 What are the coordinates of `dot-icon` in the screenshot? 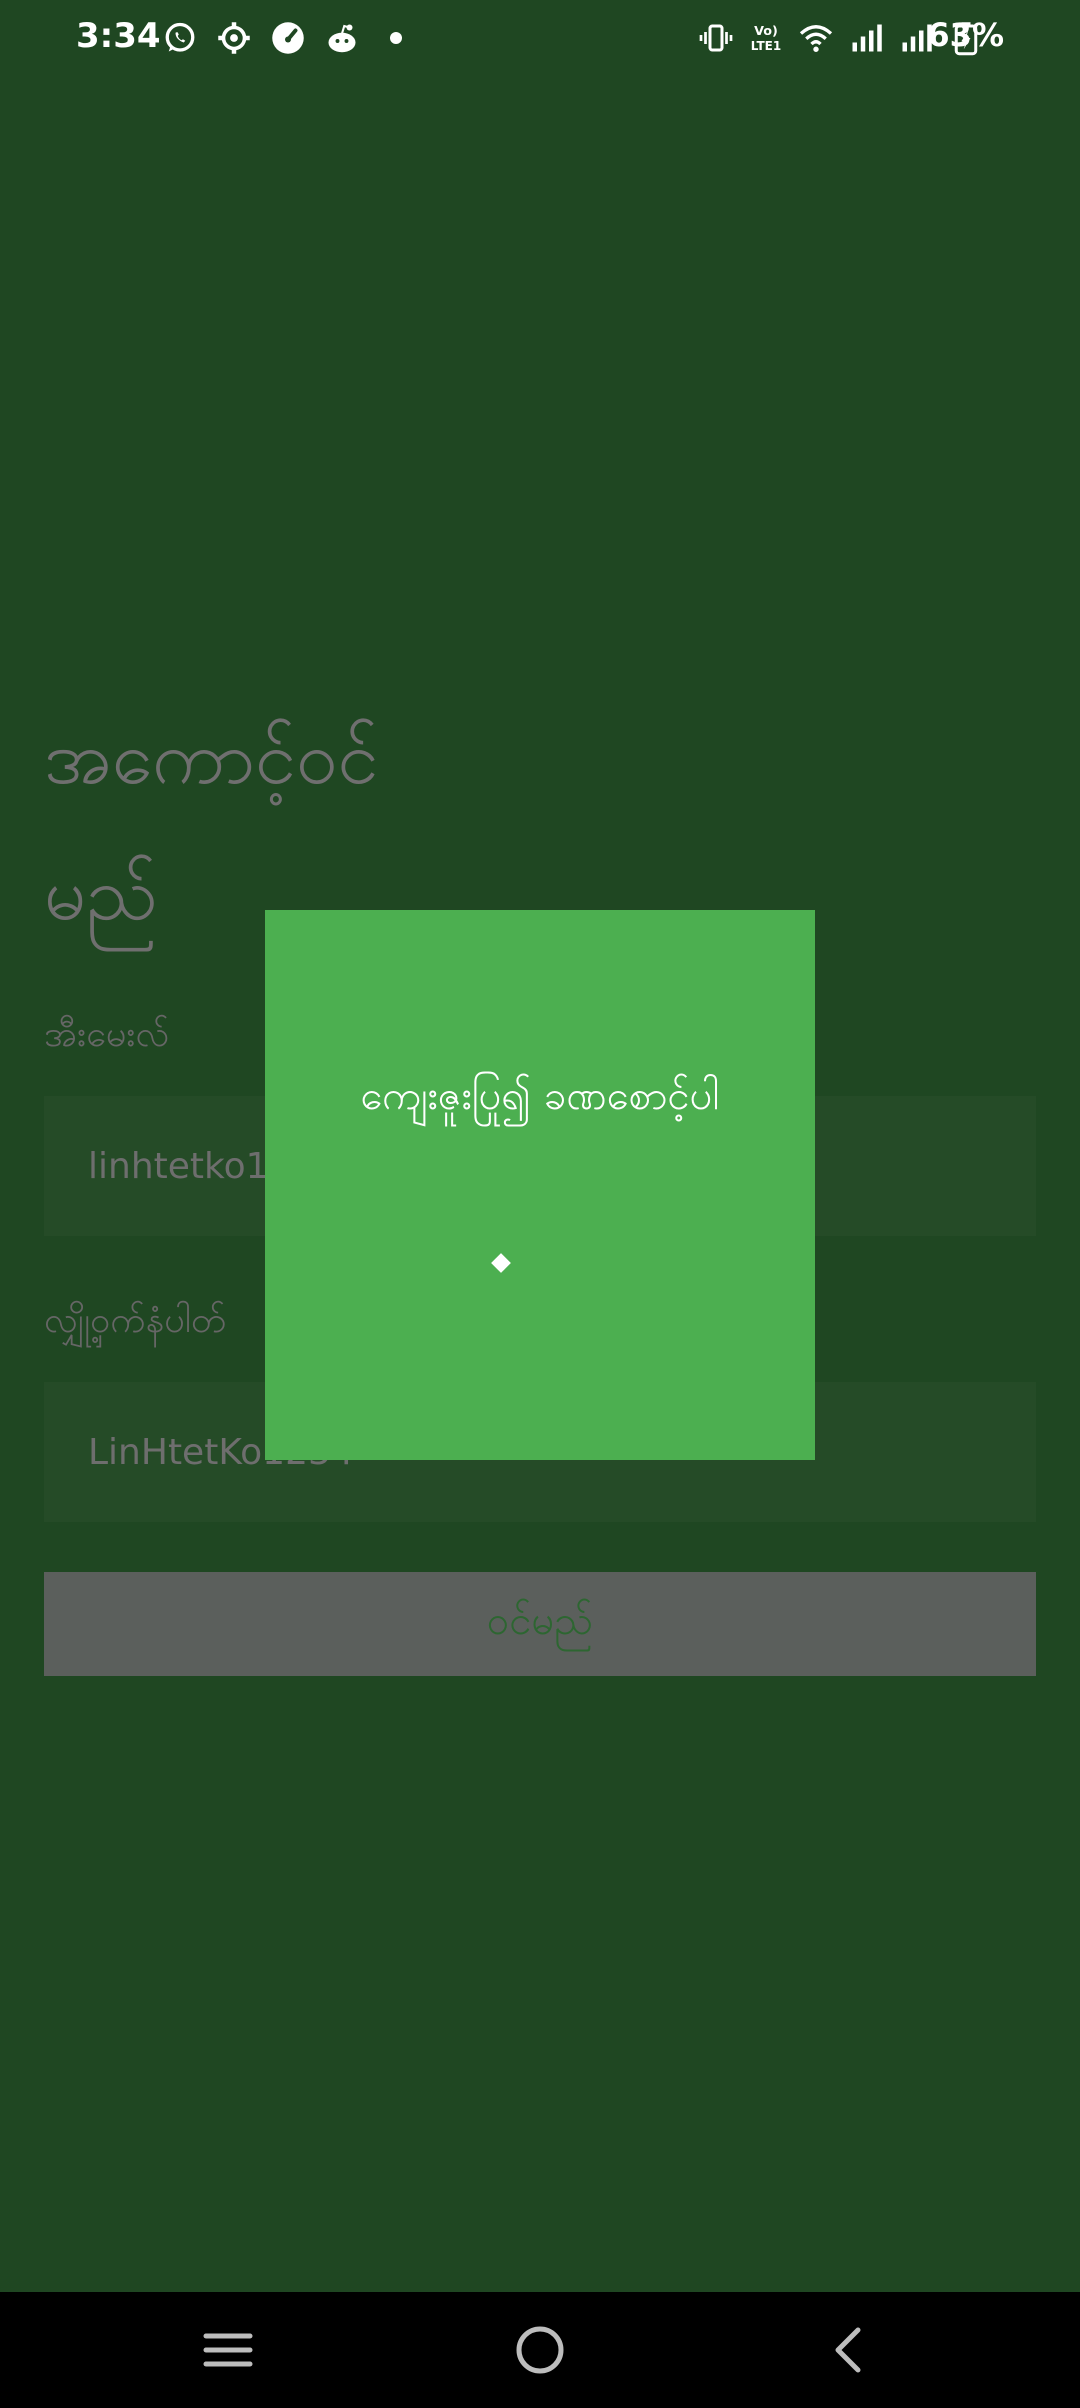 It's located at (396, 38).